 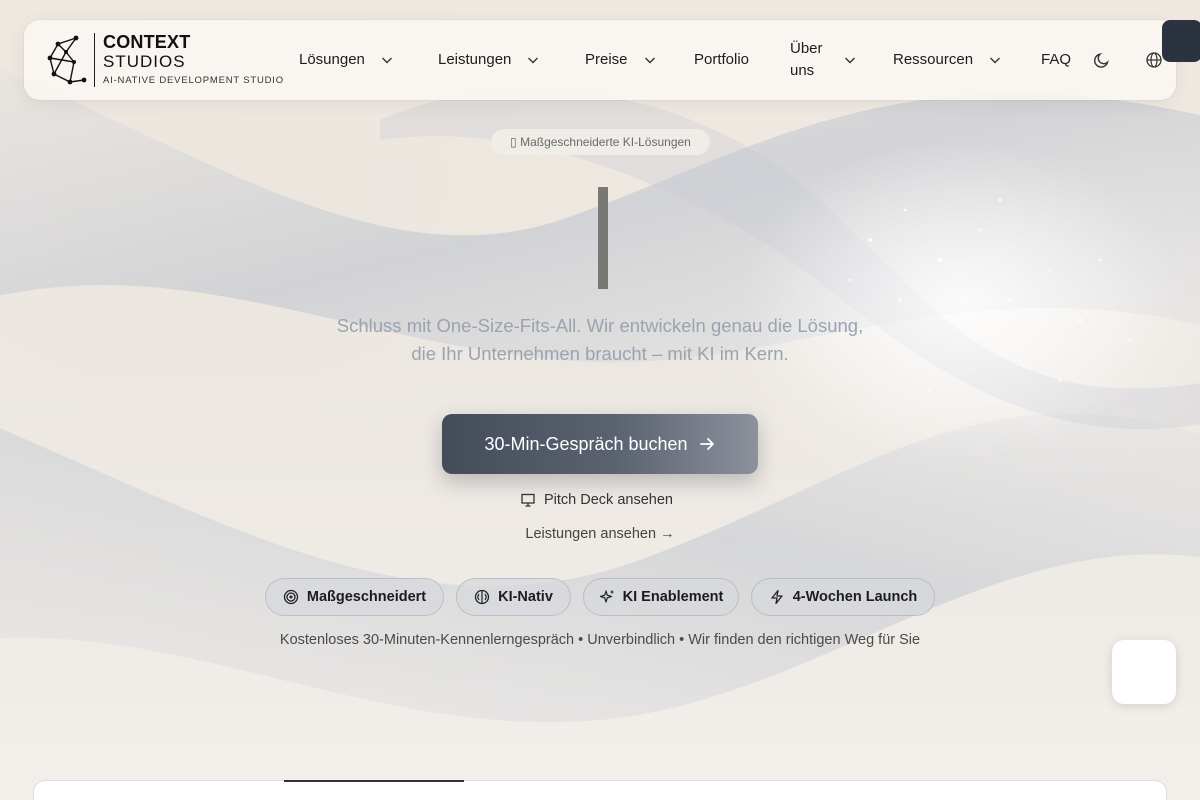 What do you see at coordinates (525, 597) in the screenshot?
I see `chip-label: KI-Nativ` at bounding box center [525, 597].